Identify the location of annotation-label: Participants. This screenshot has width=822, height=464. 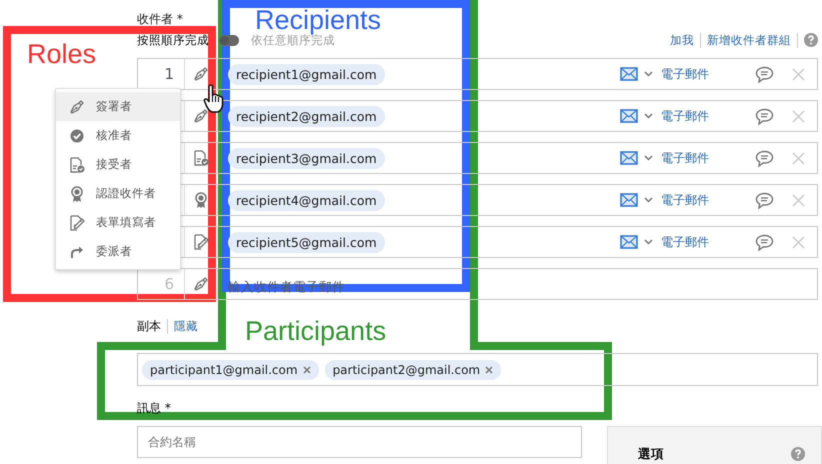
(315, 331).